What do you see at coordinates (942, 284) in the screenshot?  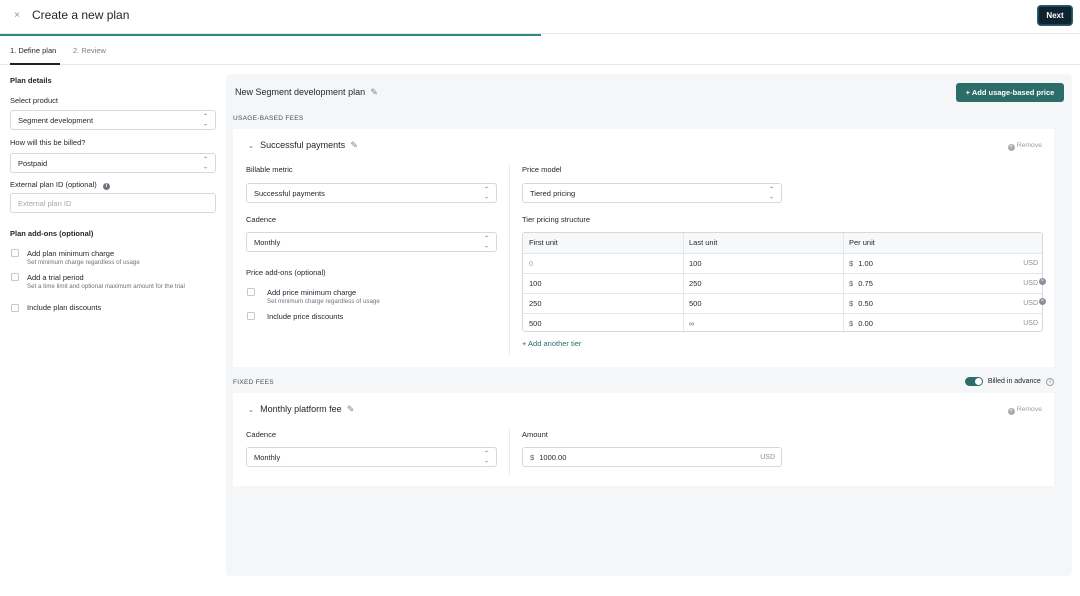 I see `tier-per-unit-input: $ 0.75 USD` at bounding box center [942, 284].